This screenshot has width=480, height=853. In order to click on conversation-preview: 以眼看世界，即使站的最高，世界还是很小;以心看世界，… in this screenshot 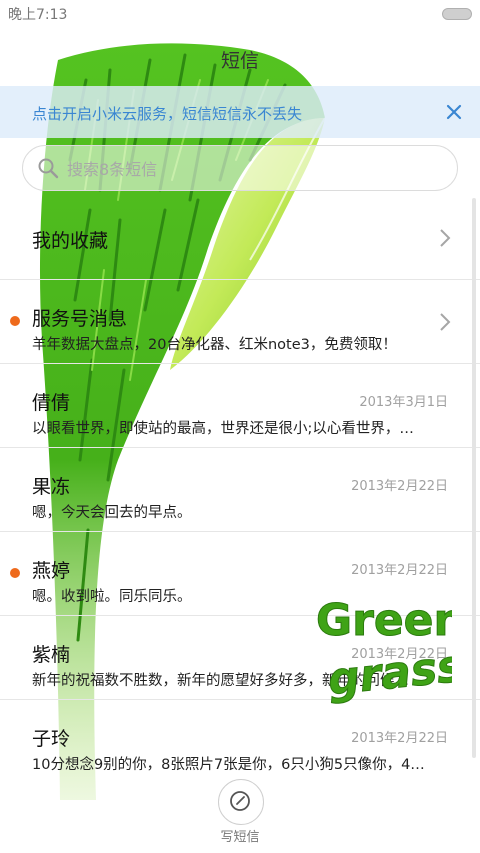, I will do `click(223, 429)`.